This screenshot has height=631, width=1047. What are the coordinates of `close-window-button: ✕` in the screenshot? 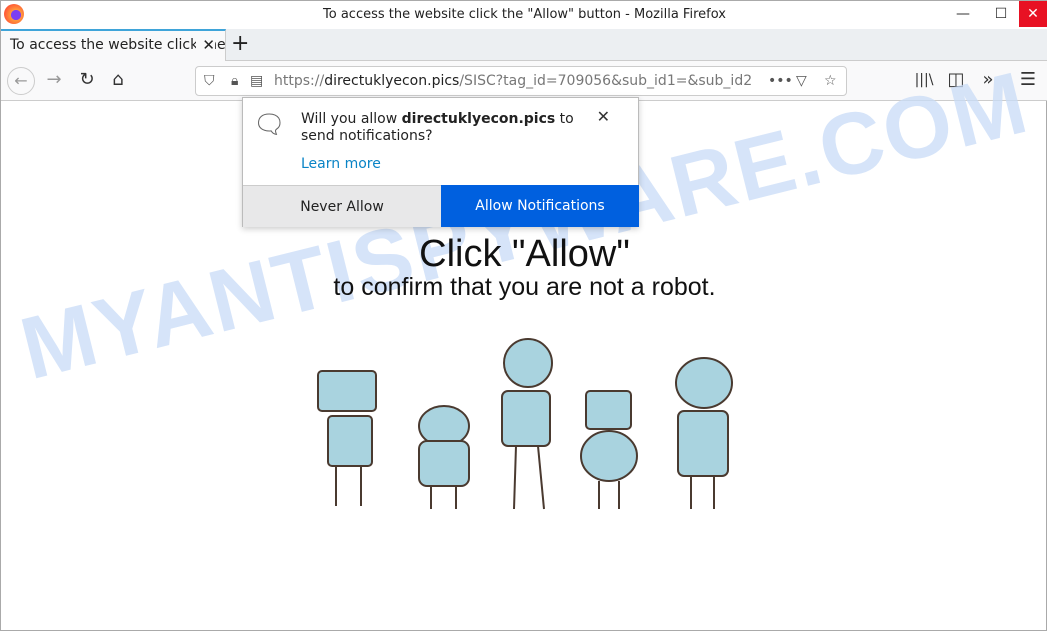 It's located at (1033, 14).